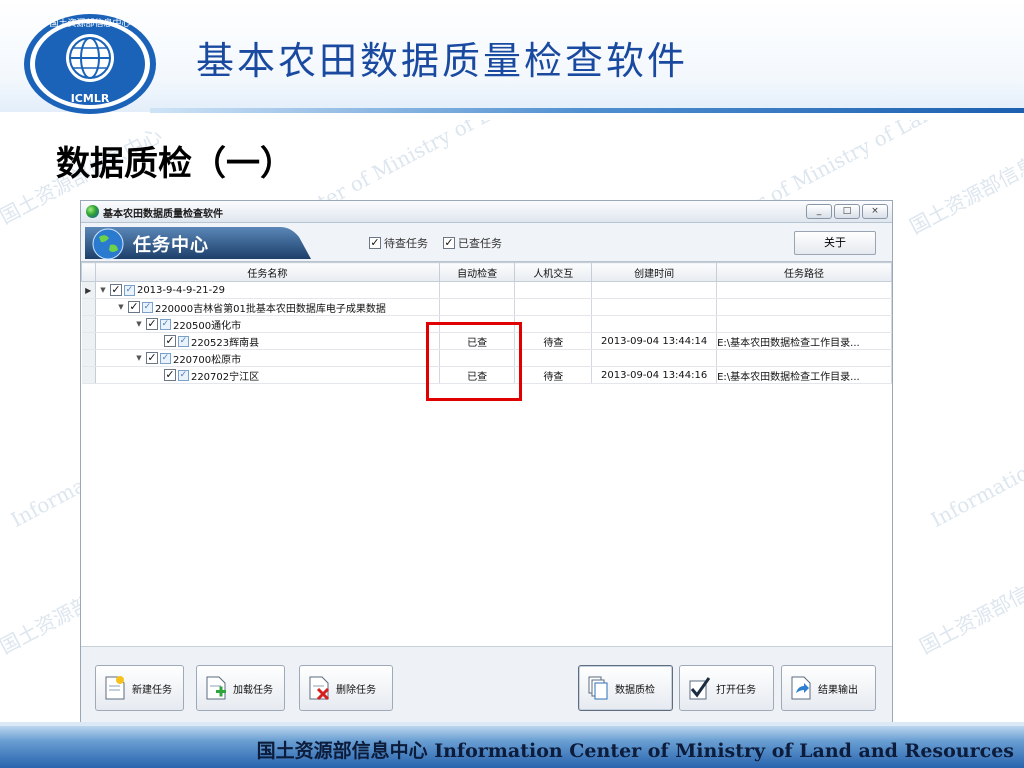 This screenshot has height=768, width=1024. What do you see at coordinates (654, 272) in the screenshot?
I see `column-header-created-time: 创建时间` at bounding box center [654, 272].